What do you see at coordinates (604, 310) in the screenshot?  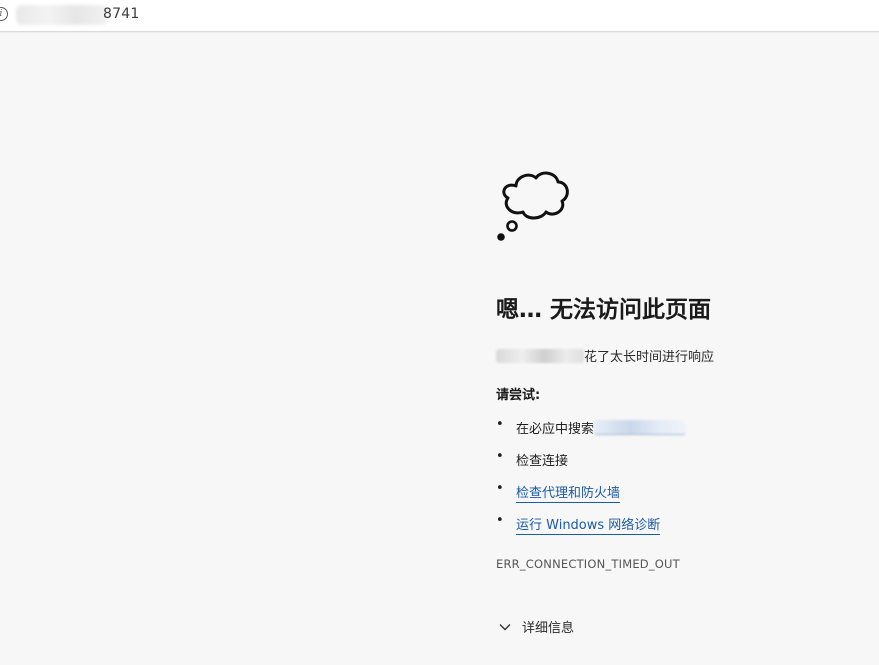 I see `page-title: 嗯… 无法访问此页面` at bounding box center [604, 310].